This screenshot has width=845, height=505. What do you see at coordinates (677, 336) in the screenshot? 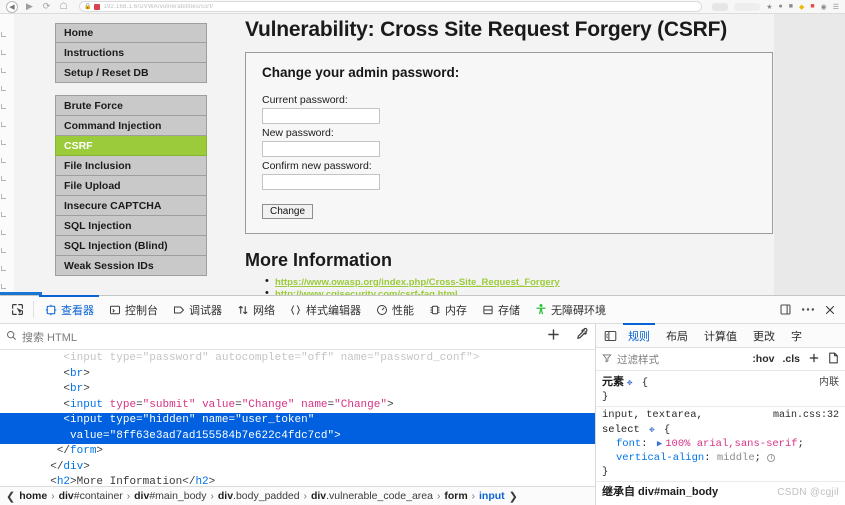
I see `tab-layout: 布局` at bounding box center [677, 336].